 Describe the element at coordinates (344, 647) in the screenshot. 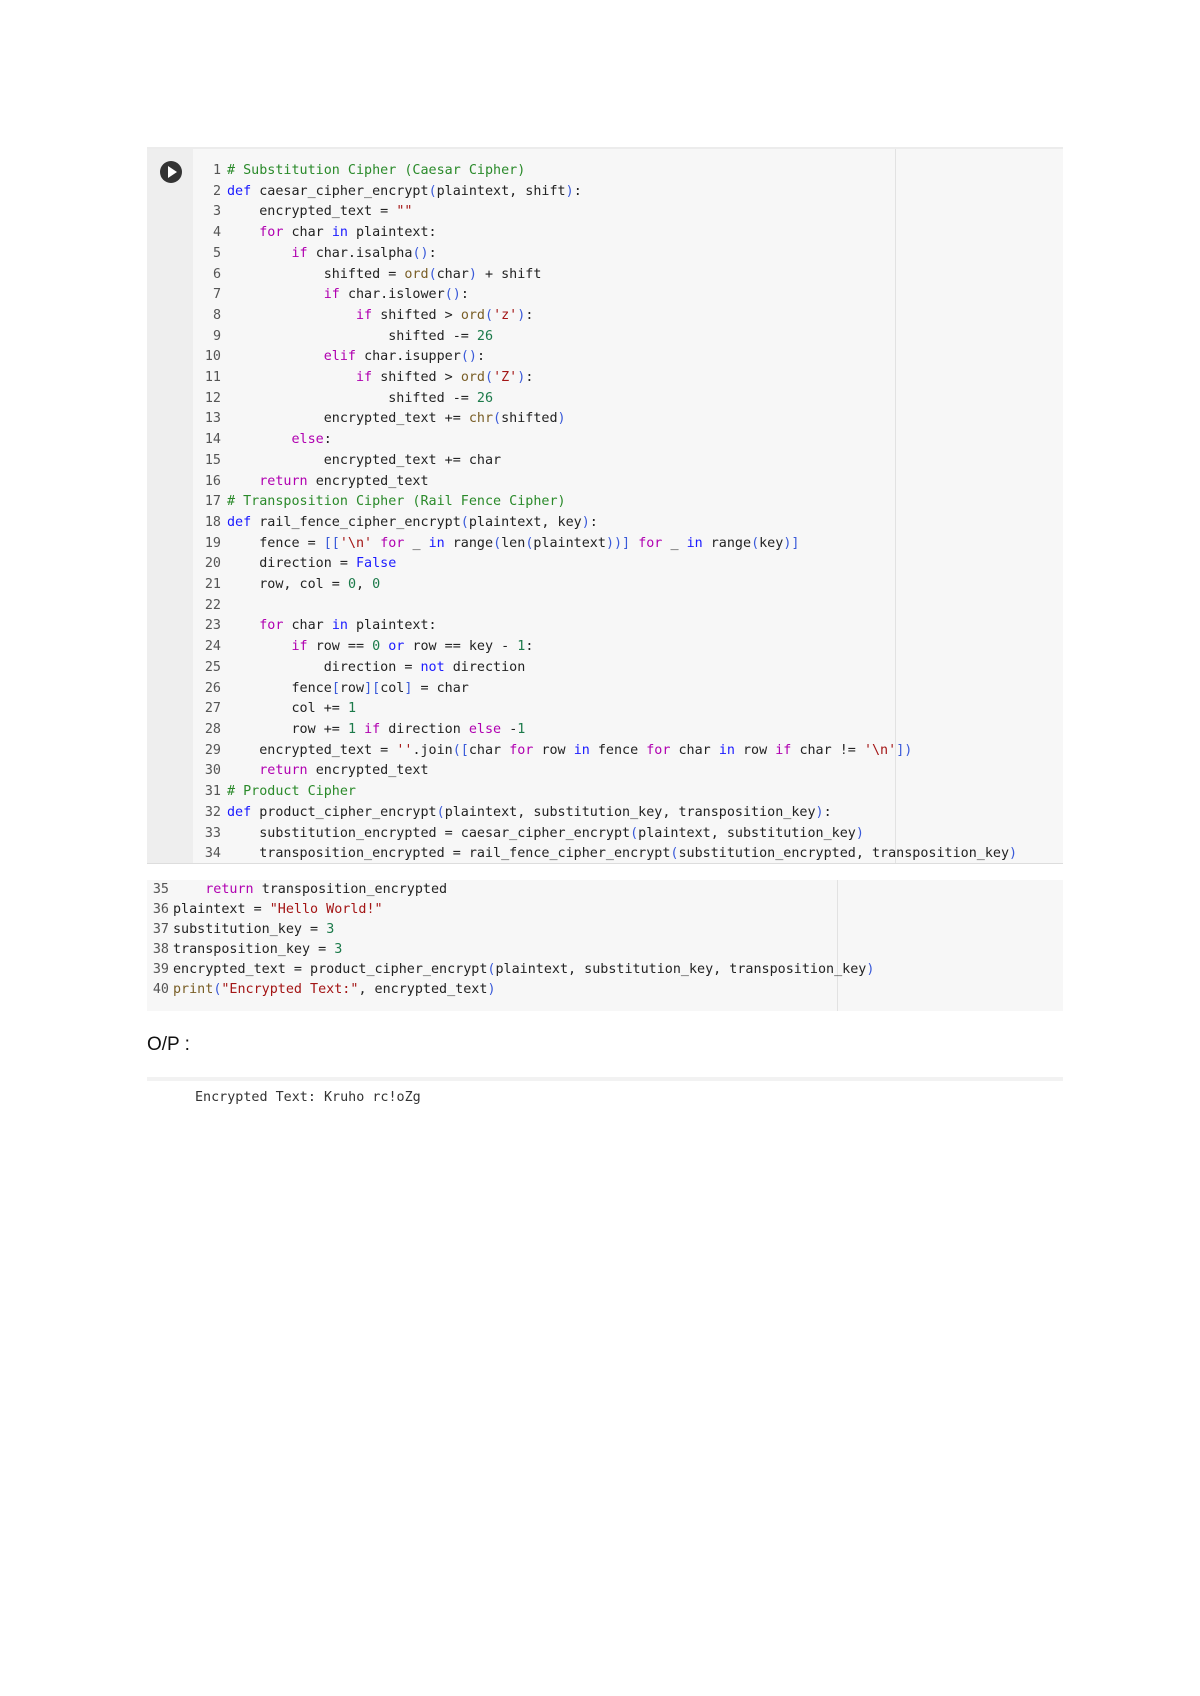

I see `code-token: row ==` at that location.